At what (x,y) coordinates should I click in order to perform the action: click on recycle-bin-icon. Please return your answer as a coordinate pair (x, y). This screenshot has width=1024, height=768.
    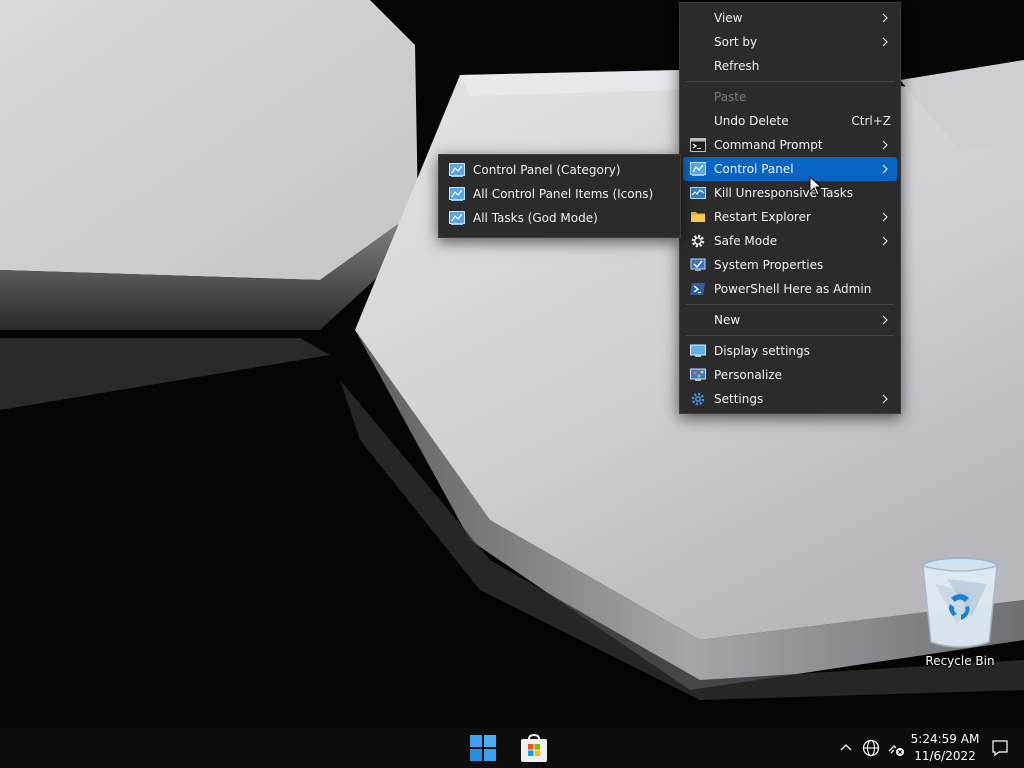
    Looking at the image, I should click on (960, 602).